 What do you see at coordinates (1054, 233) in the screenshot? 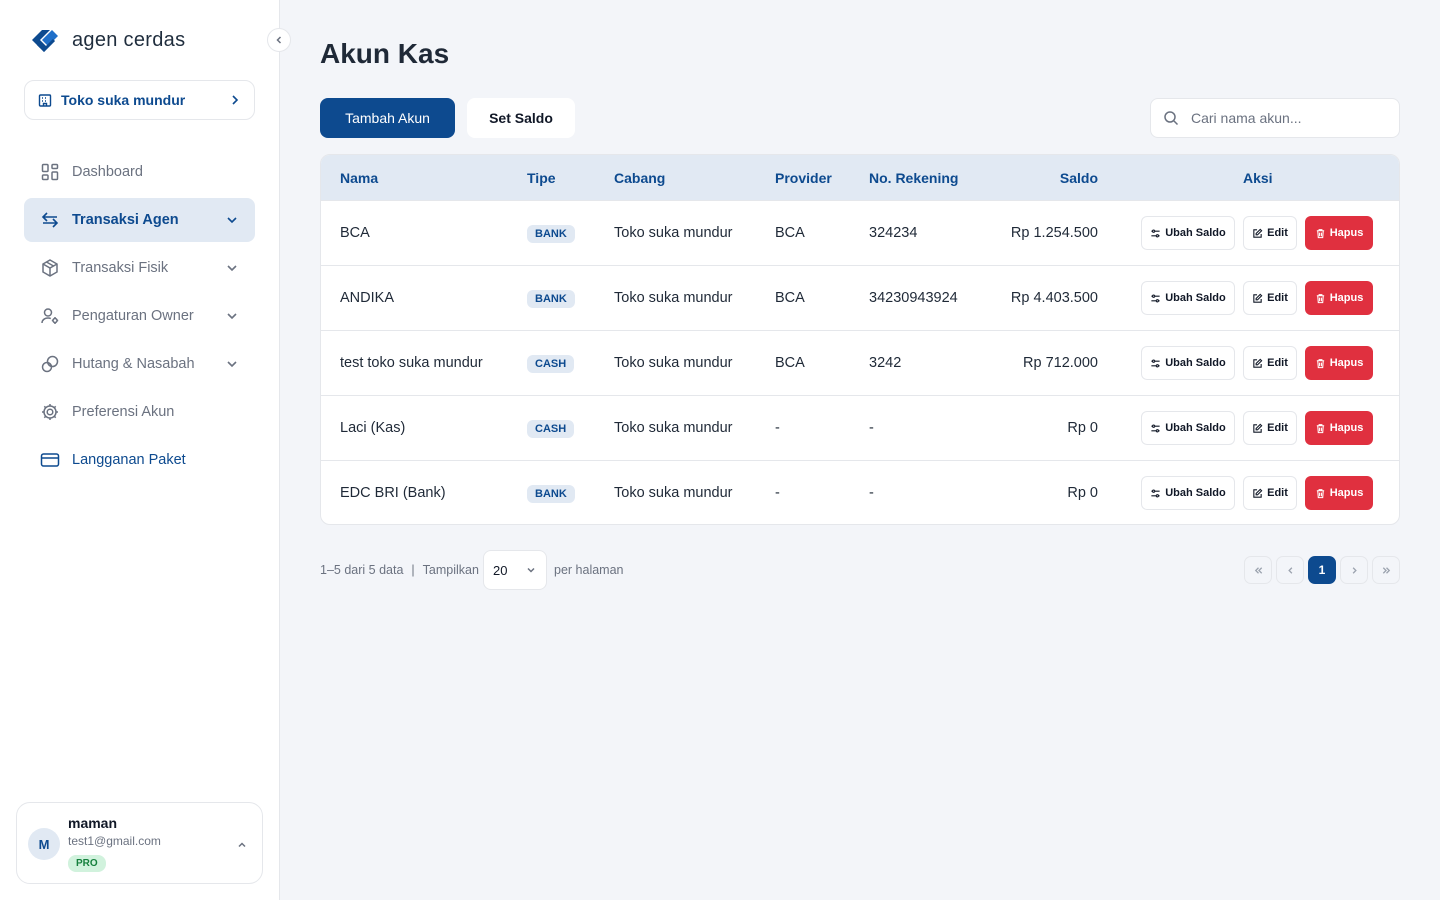
I see `cell-saldo: Rp 1.254.500` at bounding box center [1054, 233].